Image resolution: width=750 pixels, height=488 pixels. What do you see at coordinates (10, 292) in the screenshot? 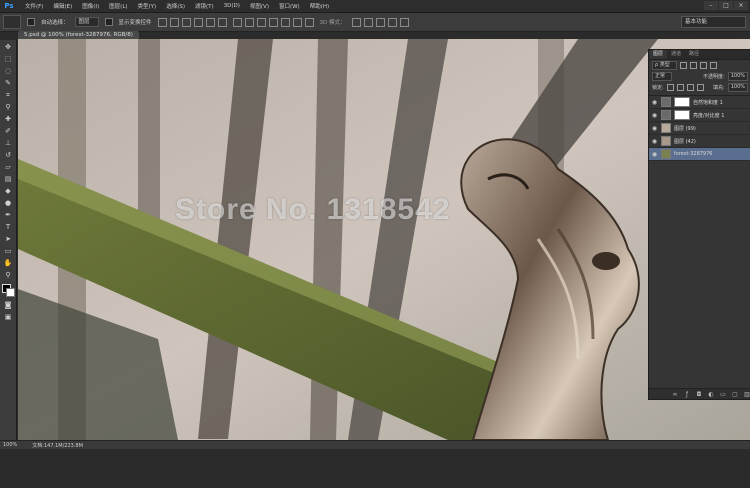
I see `background-color-swatch` at bounding box center [10, 292].